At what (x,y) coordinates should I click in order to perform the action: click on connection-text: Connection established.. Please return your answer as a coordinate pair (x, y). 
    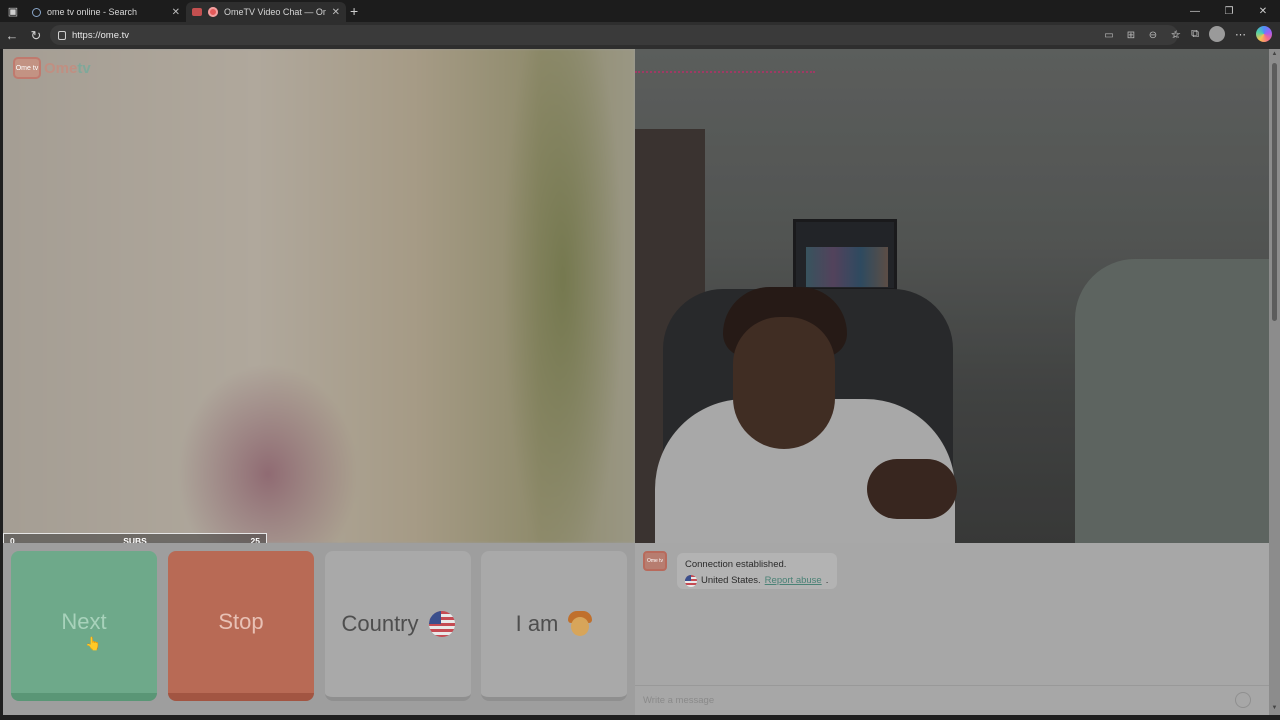
    Looking at the image, I should click on (736, 564).